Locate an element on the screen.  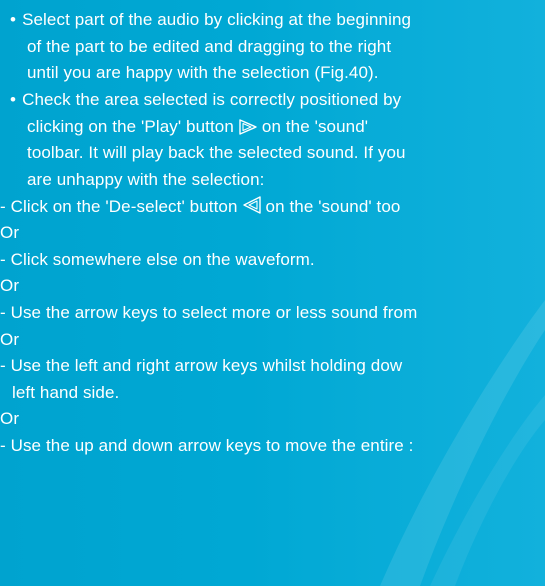
deselect-icon is located at coordinates (252, 209).